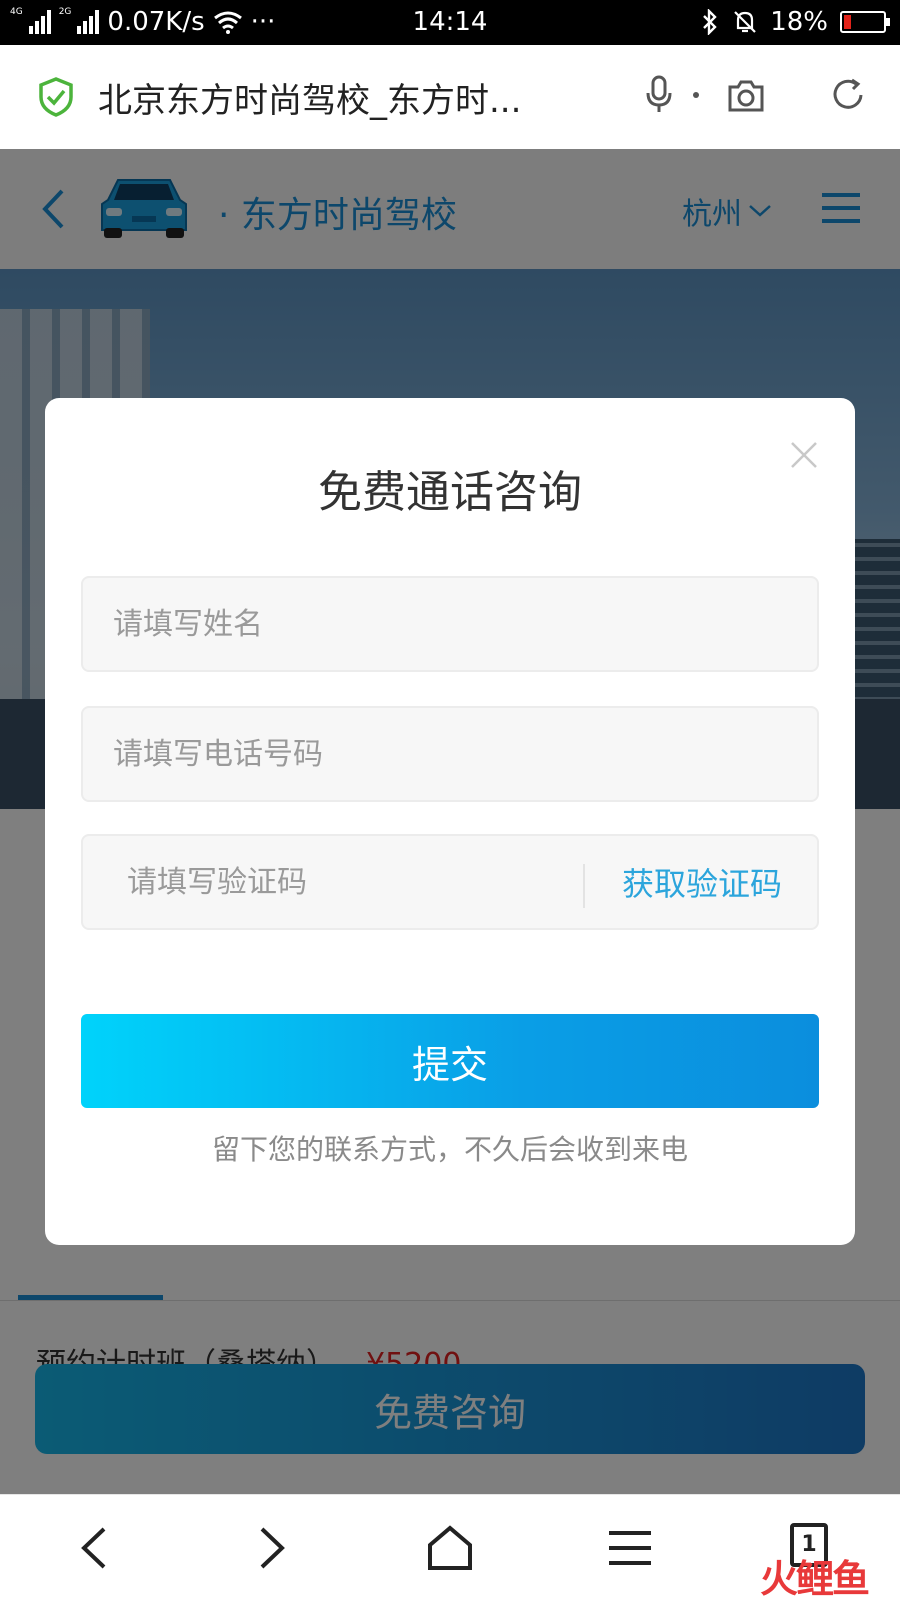 The image size is (900, 1600). I want to click on phone-field, so click(450, 754).